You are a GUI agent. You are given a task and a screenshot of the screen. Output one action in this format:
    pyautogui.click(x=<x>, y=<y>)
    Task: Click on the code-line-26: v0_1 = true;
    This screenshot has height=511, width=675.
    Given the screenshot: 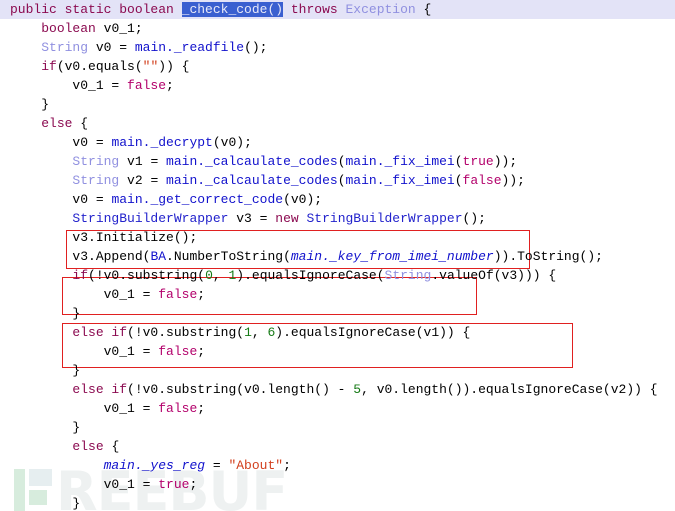 What is the action you would take?
    pyautogui.click(x=337, y=484)
    